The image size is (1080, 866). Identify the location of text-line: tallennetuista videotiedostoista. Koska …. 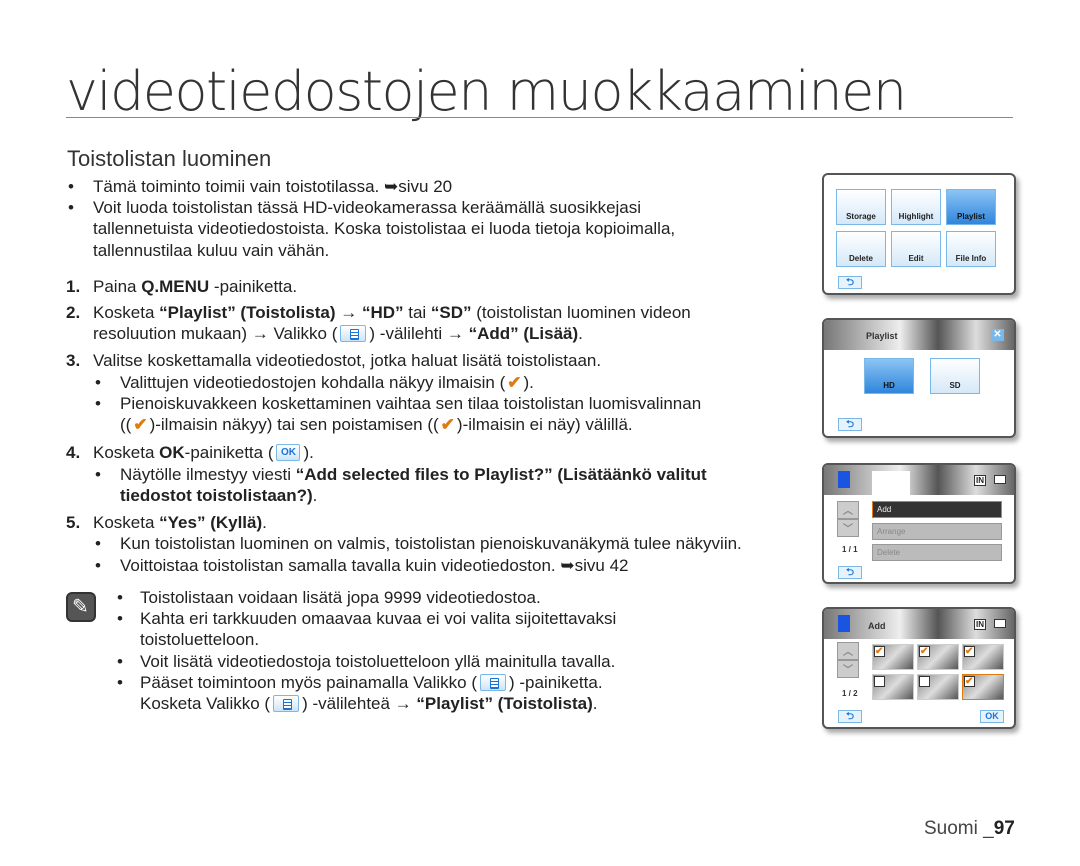
(384, 228).